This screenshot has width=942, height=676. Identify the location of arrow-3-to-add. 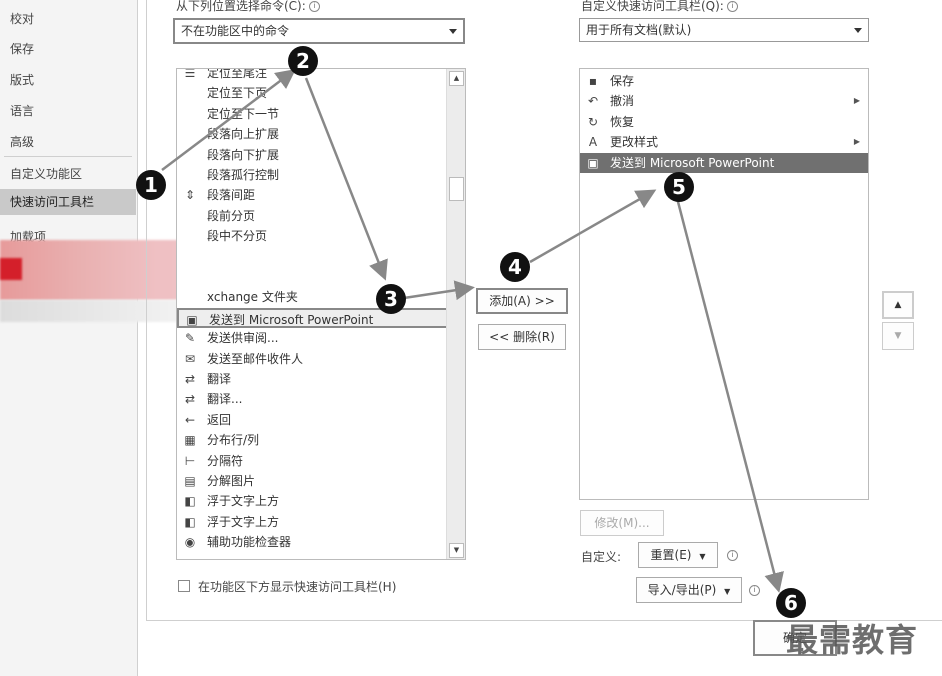
(439, 290).